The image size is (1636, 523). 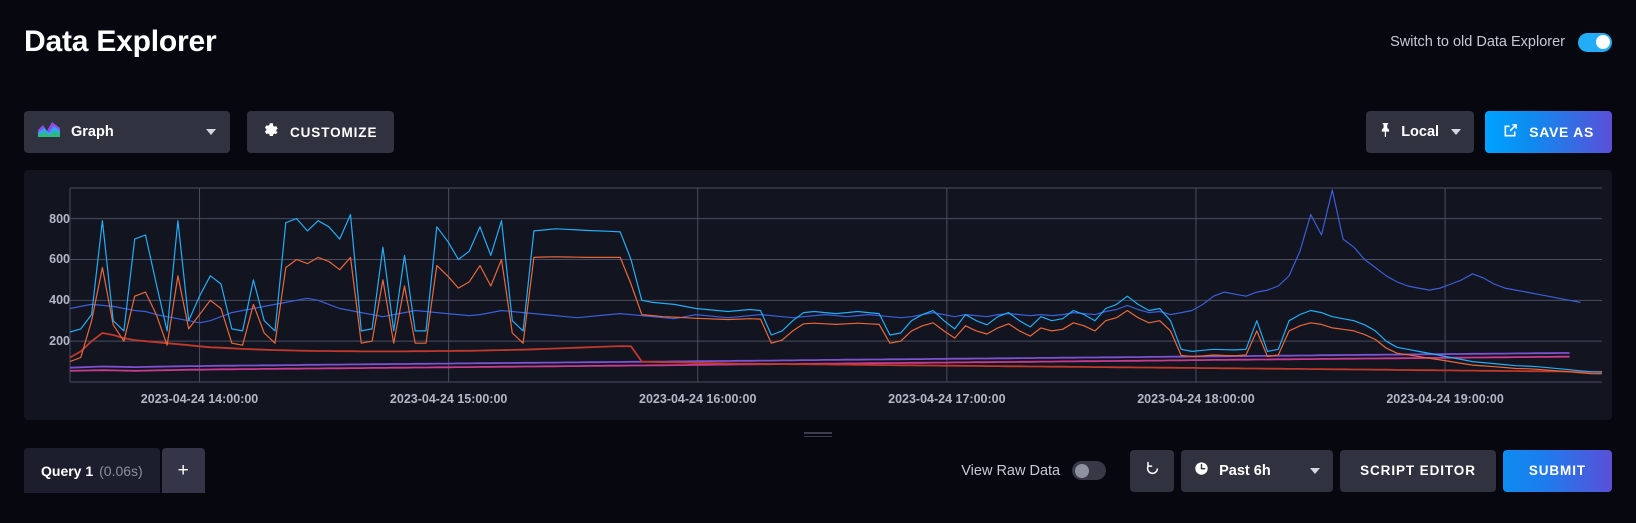 I want to click on clock-icon, so click(x=1201, y=471).